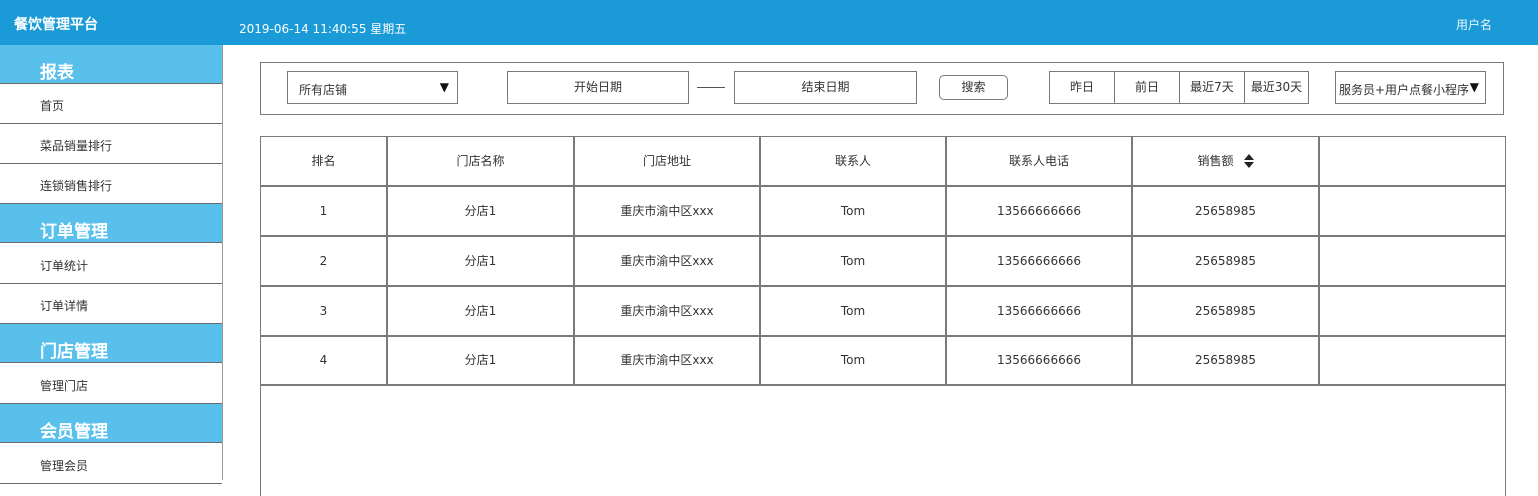 This screenshot has width=1538, height=496. What do you see at coordinates (324, 262) in the screenshot?
I see `table-cell-rank: 2` at bounding box center [324, 262].